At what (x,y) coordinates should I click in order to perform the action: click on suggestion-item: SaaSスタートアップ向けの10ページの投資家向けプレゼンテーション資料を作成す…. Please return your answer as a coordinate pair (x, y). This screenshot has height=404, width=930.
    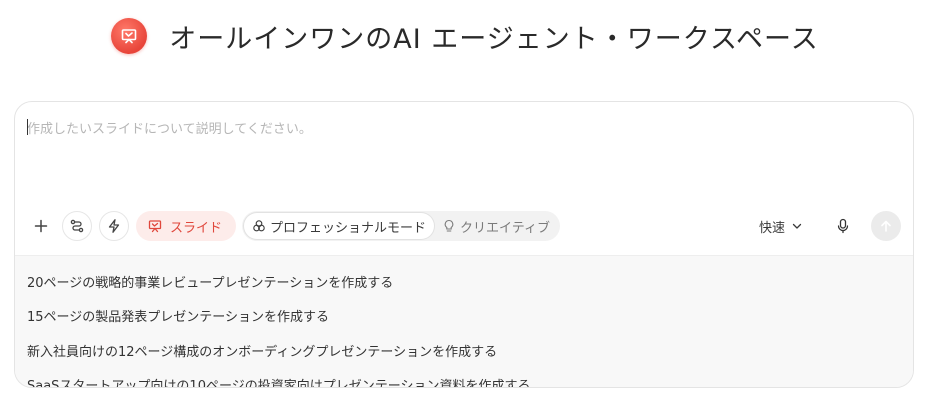
    Looking at the image, I should click on (278, 381).